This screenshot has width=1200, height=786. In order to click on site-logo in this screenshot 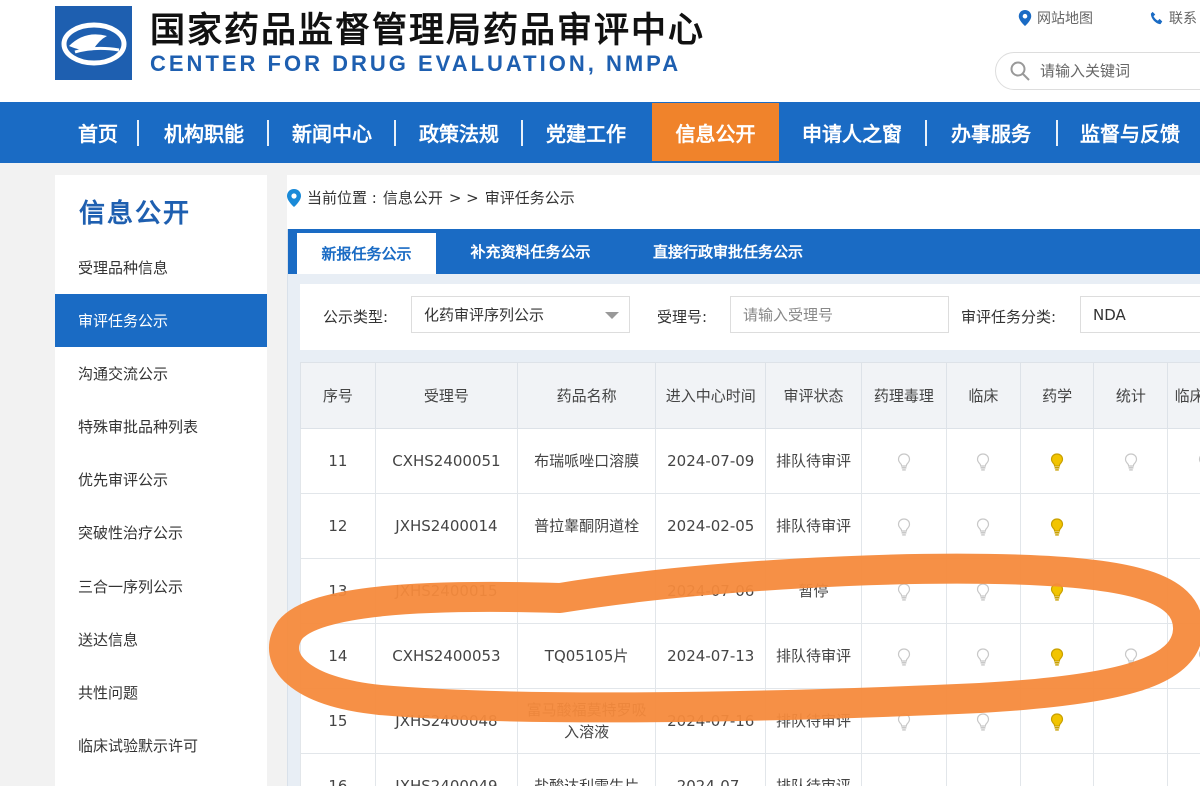, I will do `click(93, 43)`.